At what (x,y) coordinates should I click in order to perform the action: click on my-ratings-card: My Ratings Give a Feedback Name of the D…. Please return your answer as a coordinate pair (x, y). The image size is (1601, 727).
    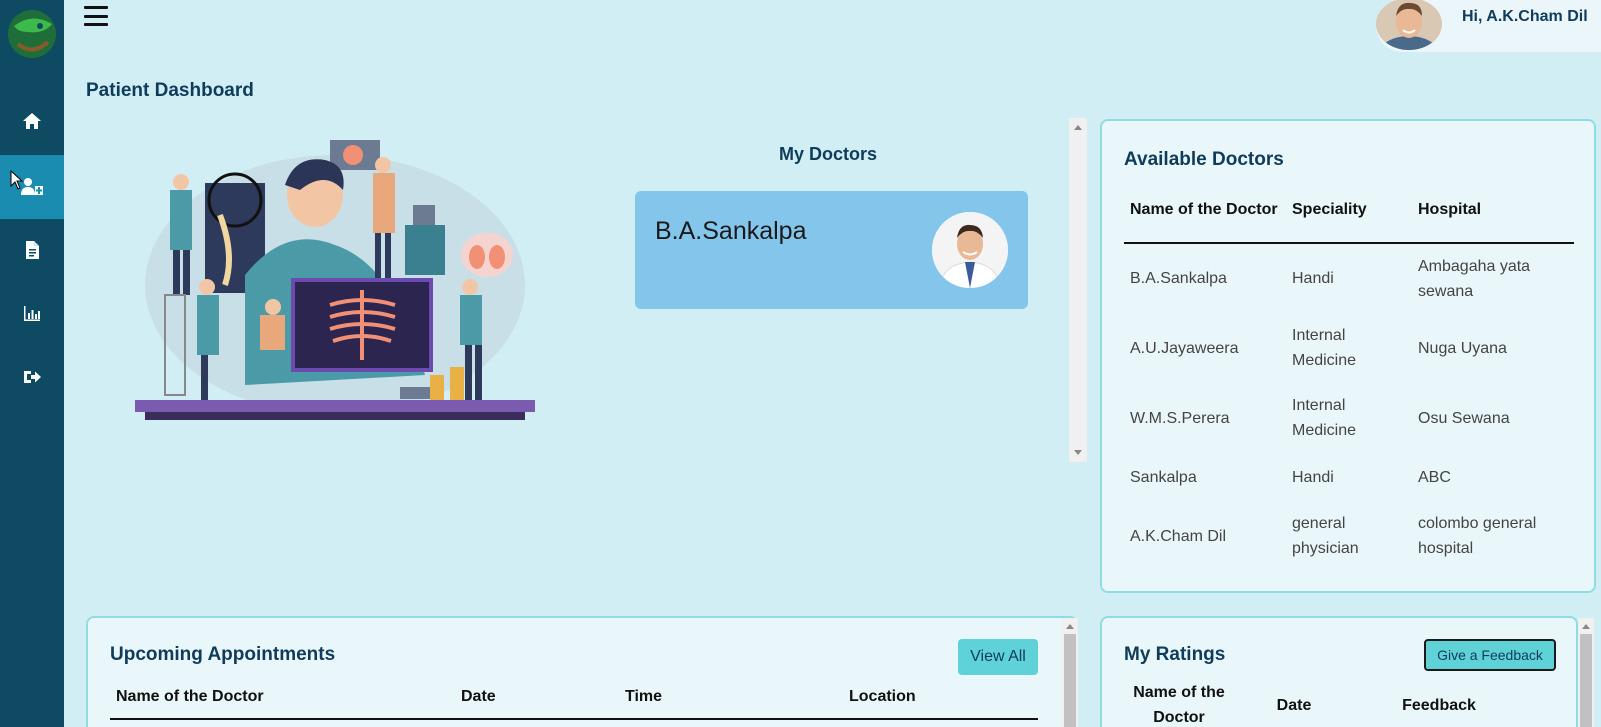
    Looking at the image, I should click on (1339, 671).